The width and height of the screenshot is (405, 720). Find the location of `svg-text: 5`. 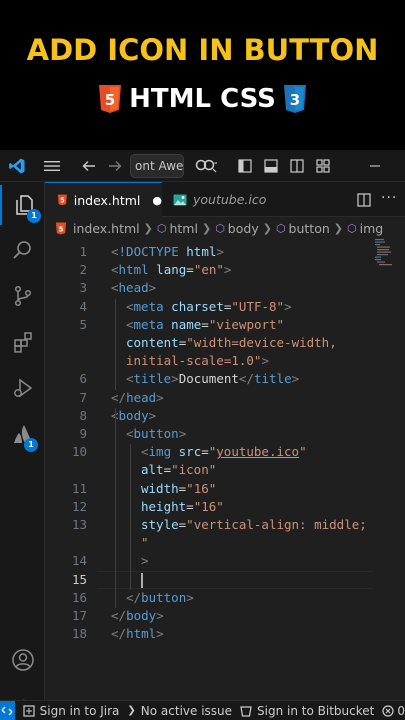

svg-text: 5 is located at coordinates (60, 228).